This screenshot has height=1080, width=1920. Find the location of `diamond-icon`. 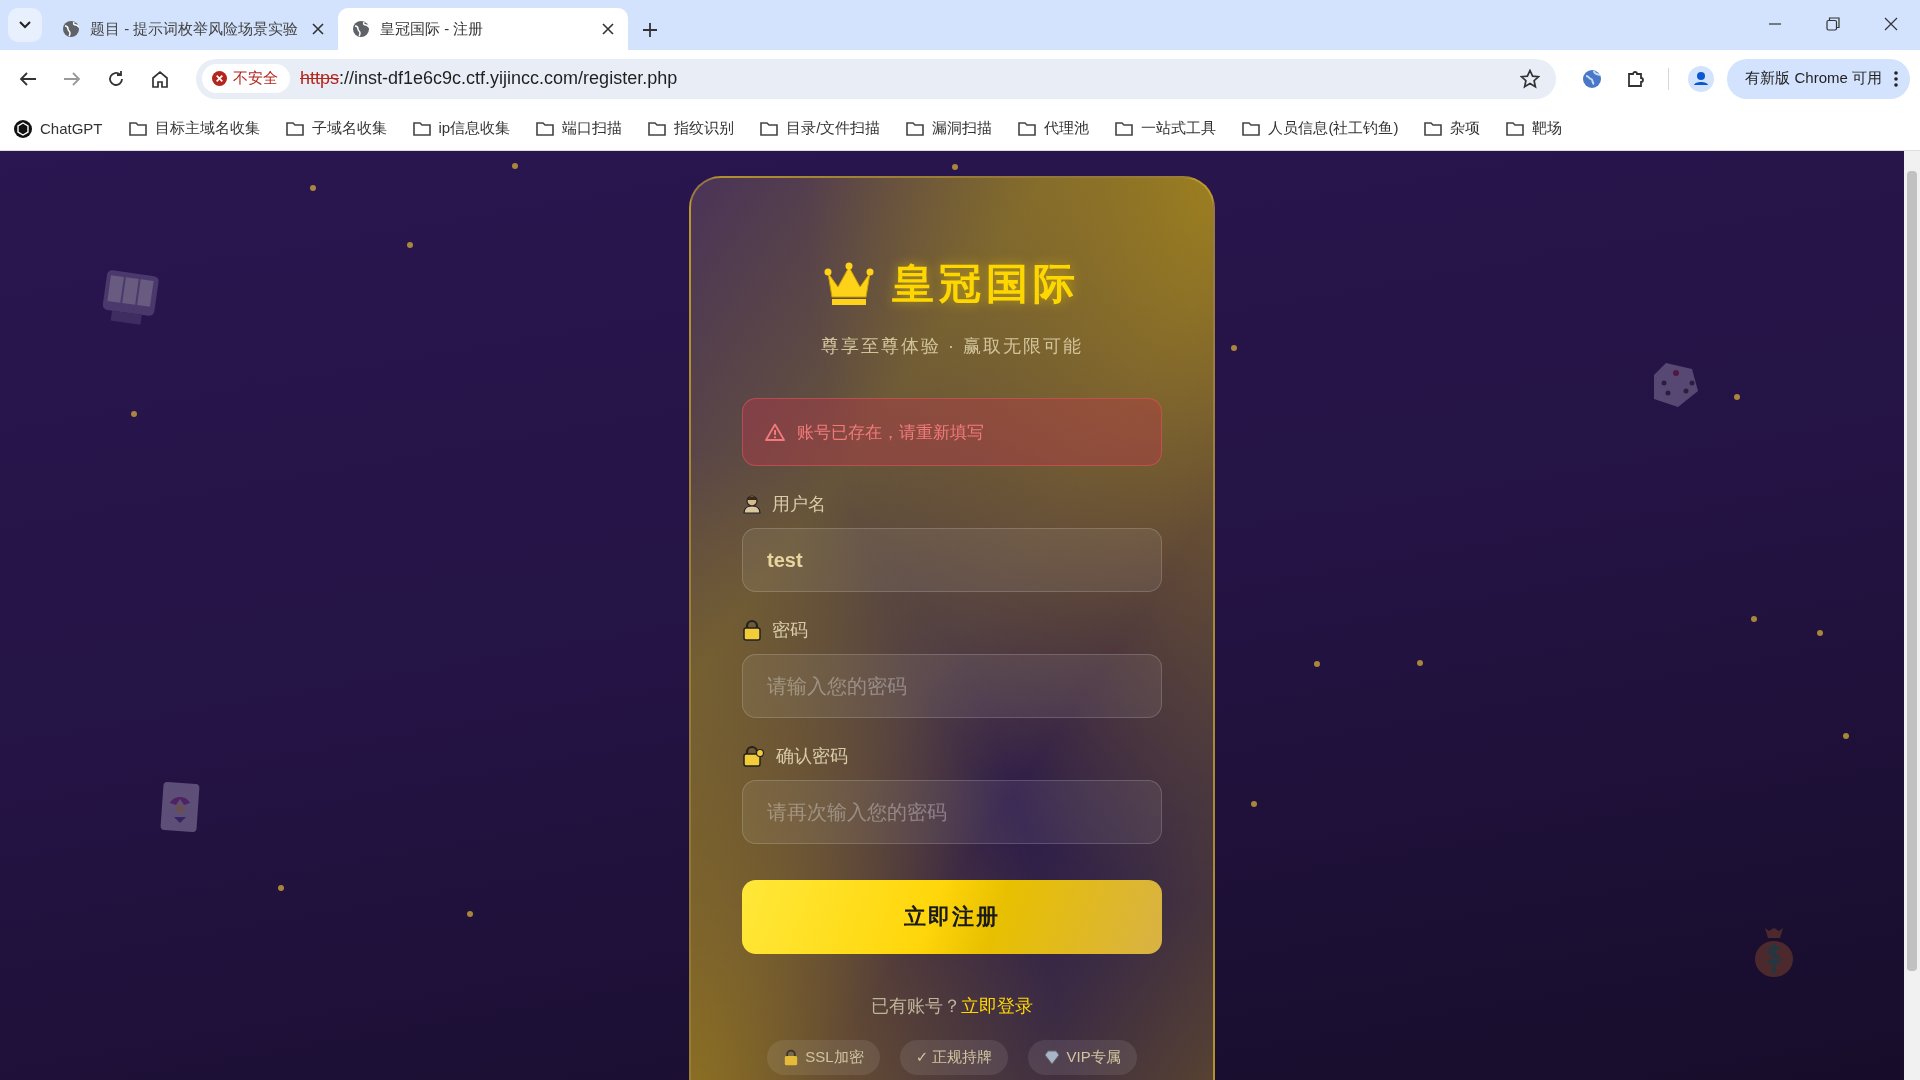

diamond-icon is located at coordinates (1052, 1057).